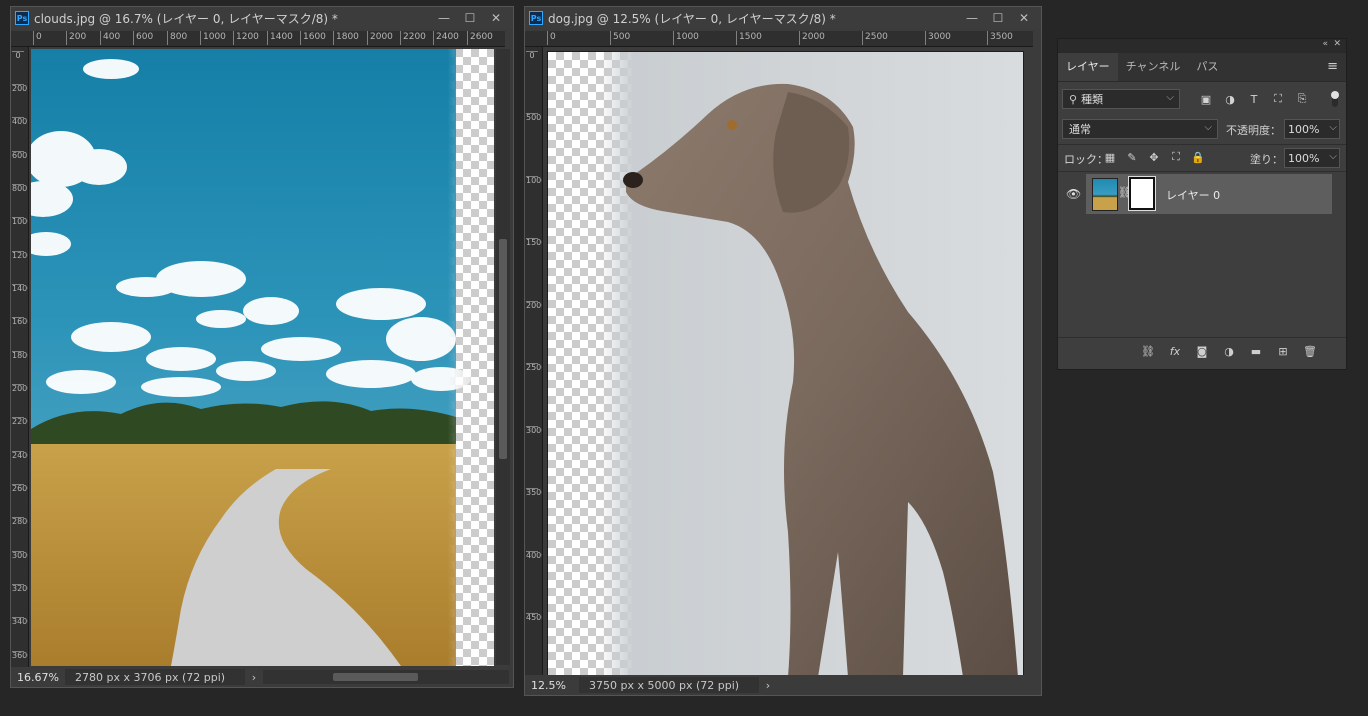 This screenshot has width=1368, height=716. Describe the element at coordinates (1175, 351) in the screenshot. I see `fx-icon: fx` at that location.